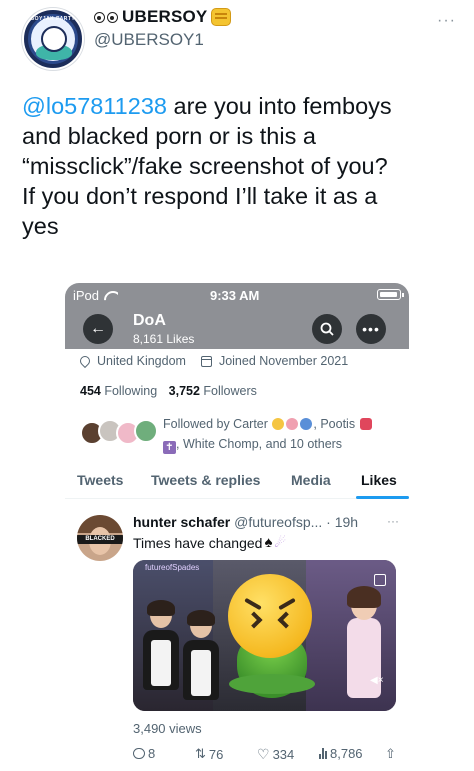 Image resolution: width=474 pixels, height=771 pixels. Describe the element at coordinates (270, 616) in the screenshot. I see `vomiting-face-emoji-icon` at that location.